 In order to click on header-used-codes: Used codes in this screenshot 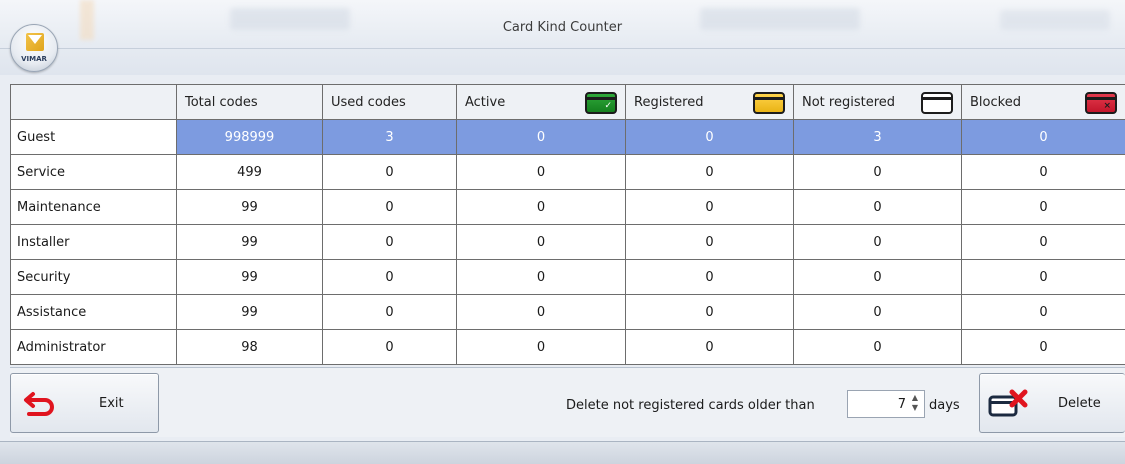, I will do `click(389, 102)`.